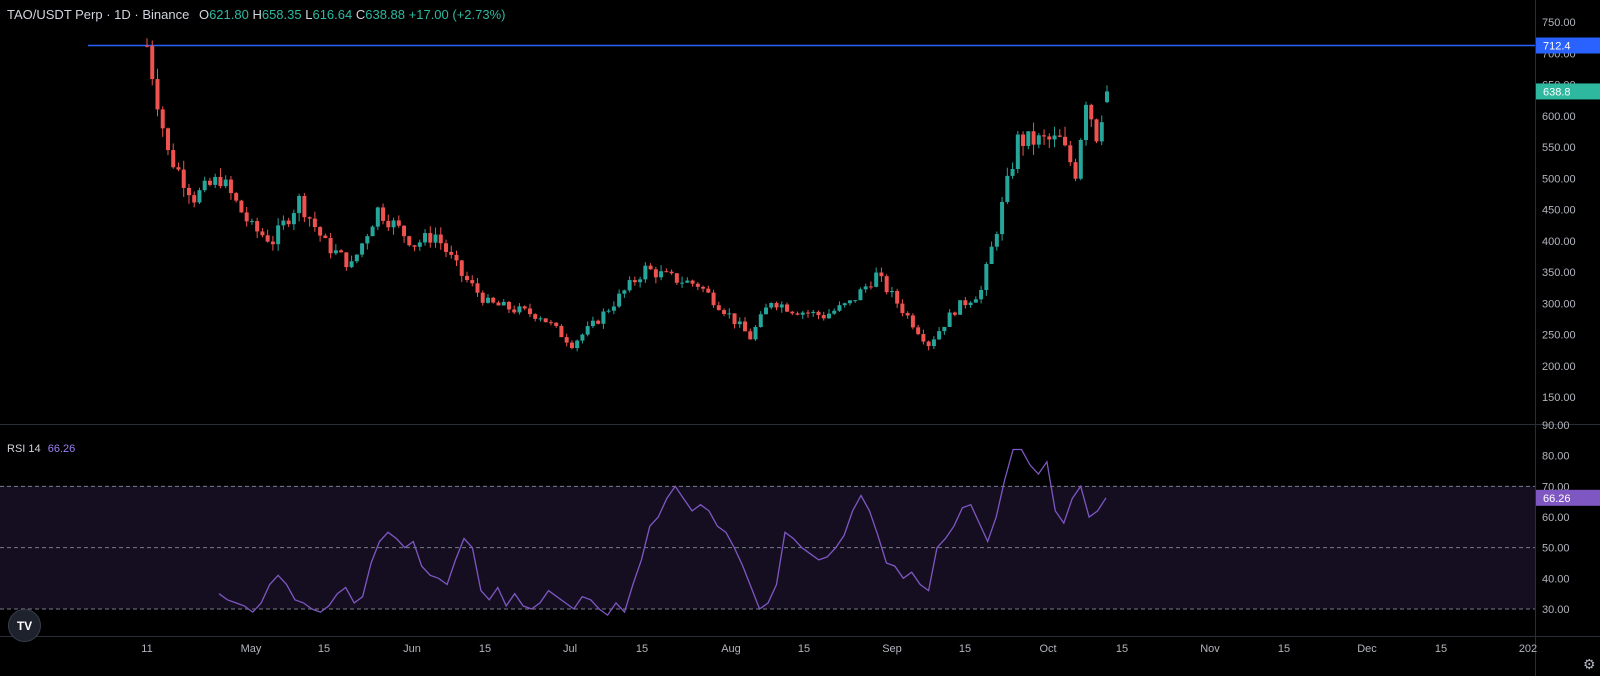 This screenshot has width=1600, height=676. Describe the element at coordinates (98, 14) in the screenshot. I see `symbol-title: TAO/USDT Perp · 1D · Binance` at that location.